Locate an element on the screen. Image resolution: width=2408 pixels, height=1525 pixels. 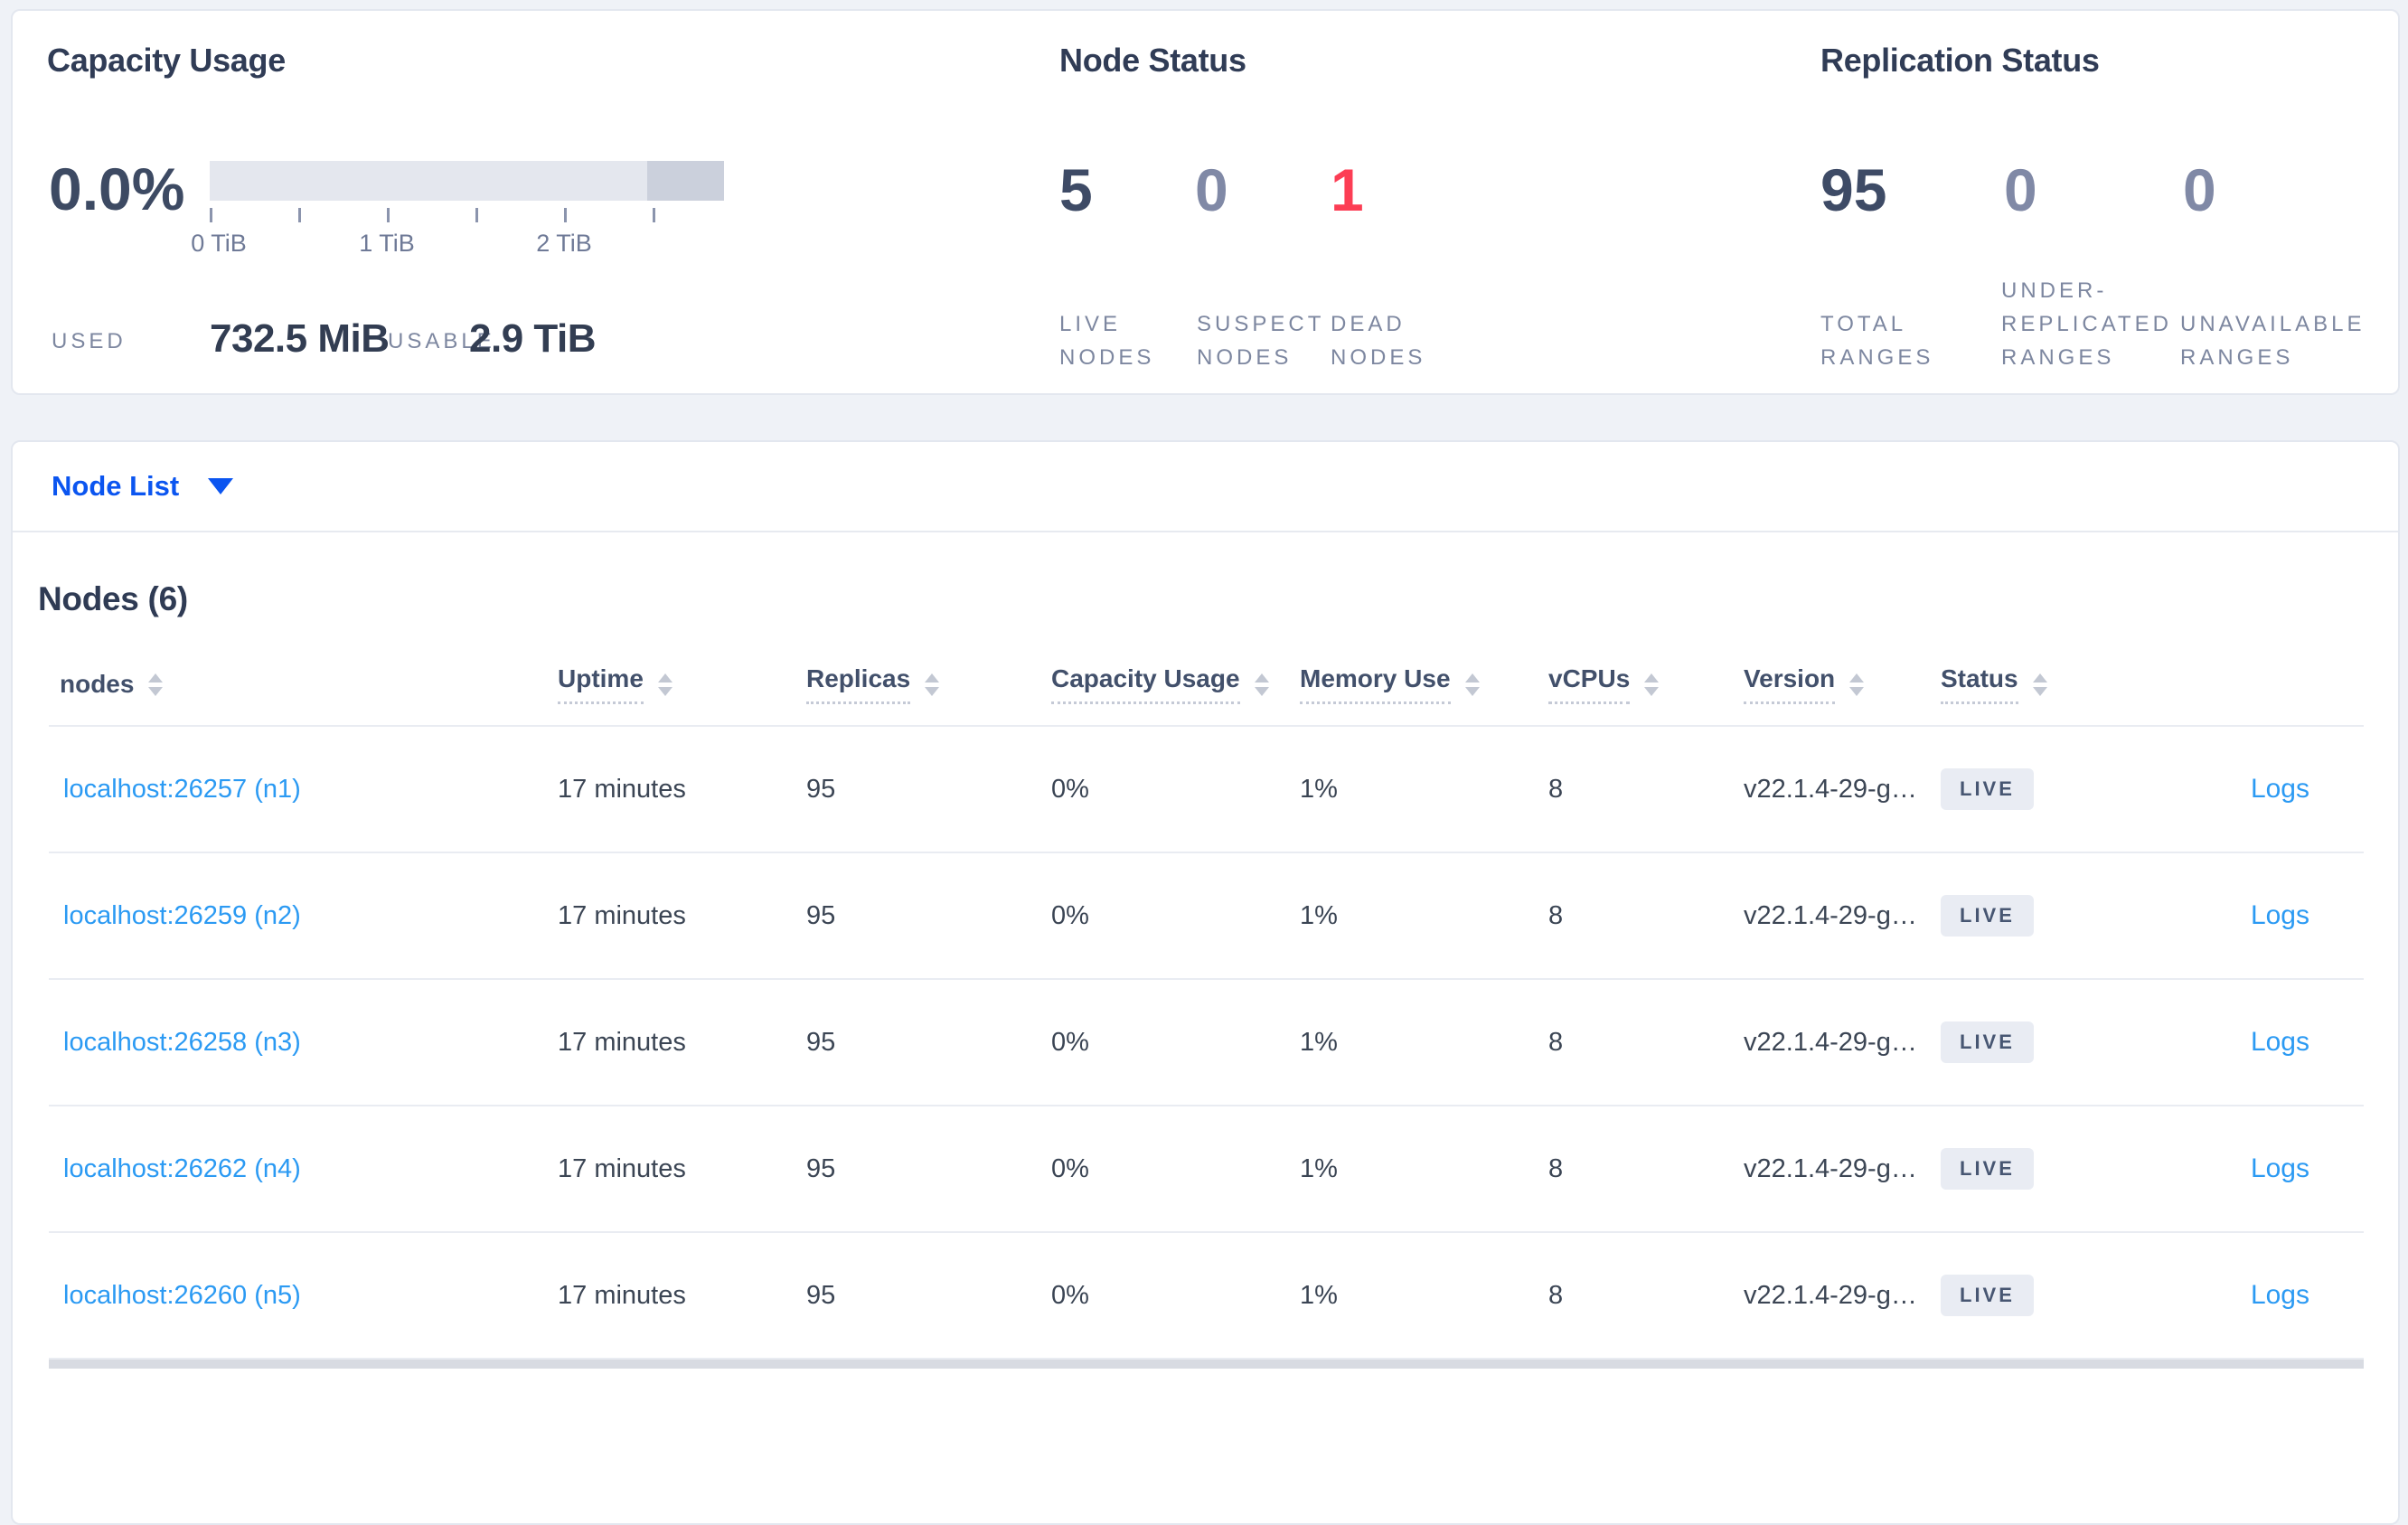
chevron-down-icon is located at coordinates (221, 486).